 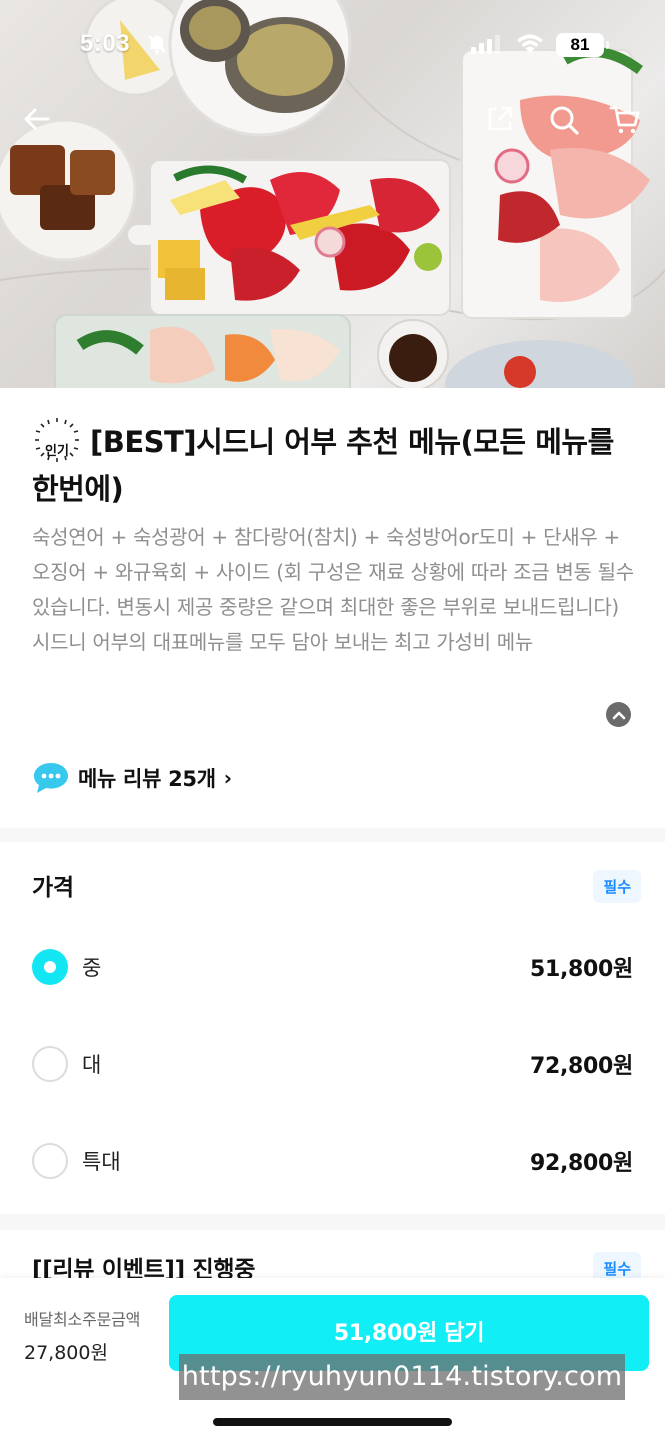 I want to click on option-label: 중, so click(x=92, y=968).